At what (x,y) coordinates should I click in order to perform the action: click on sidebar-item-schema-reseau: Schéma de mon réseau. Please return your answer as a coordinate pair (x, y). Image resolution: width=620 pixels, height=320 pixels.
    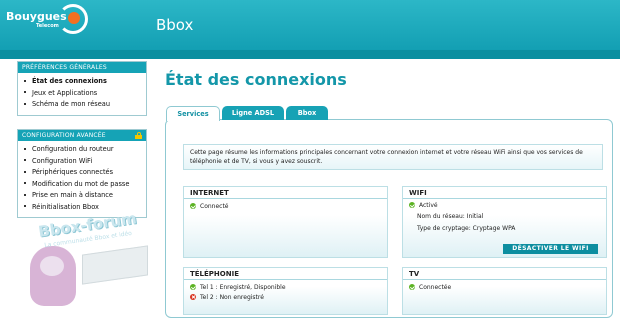
    Looking at the image, I should click on (85, 105).